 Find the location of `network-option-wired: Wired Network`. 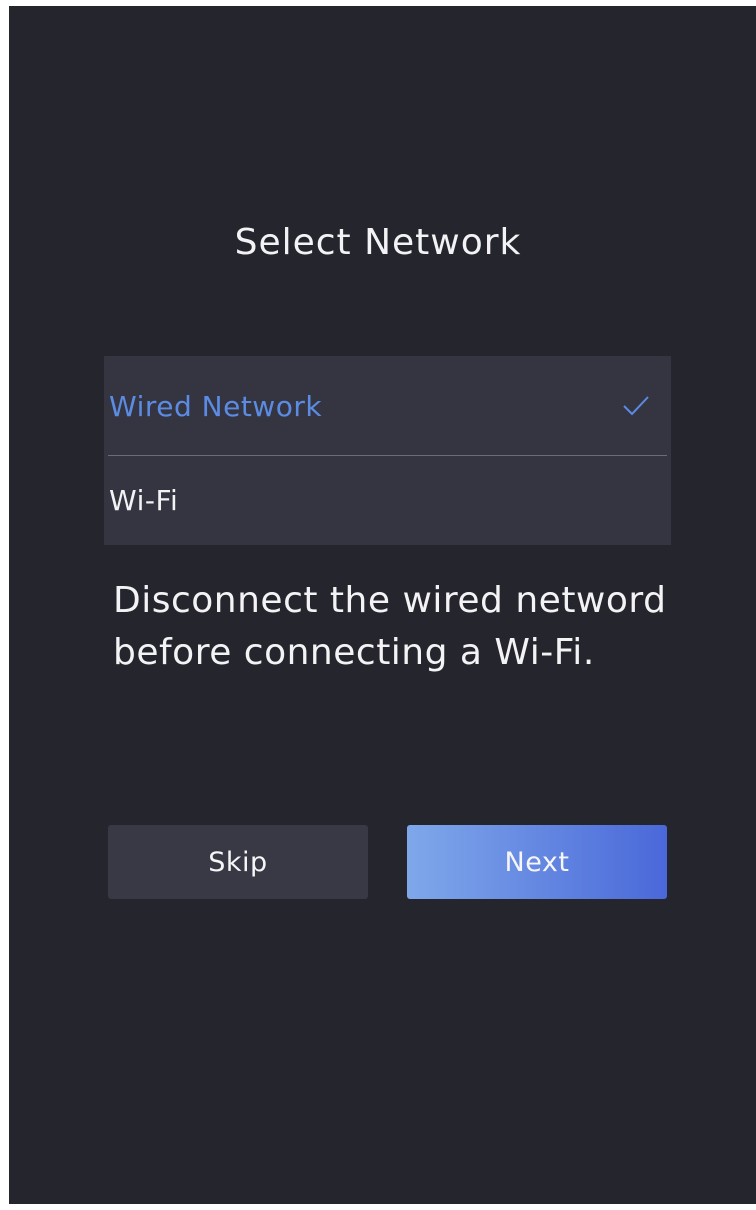

network-option-wired: Wired Network is located at coordinates (387, 403).